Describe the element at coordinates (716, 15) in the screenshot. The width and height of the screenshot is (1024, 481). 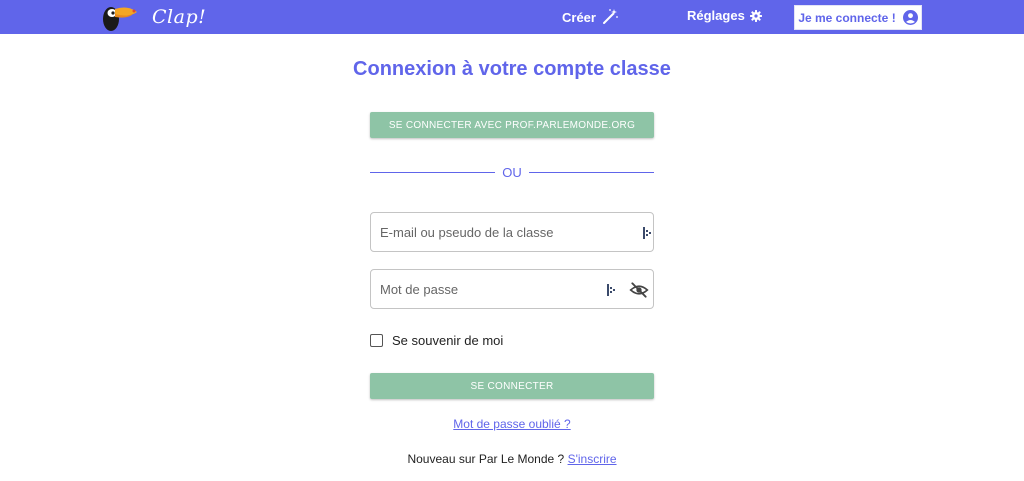
I see `nav-settings-label: Réglages` at that location.